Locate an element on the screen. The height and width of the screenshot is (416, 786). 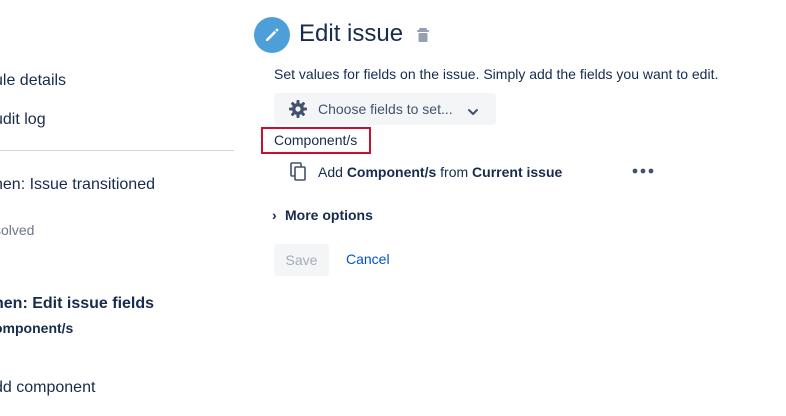
copy-source: Current issue is located at coordinates (517, 172).